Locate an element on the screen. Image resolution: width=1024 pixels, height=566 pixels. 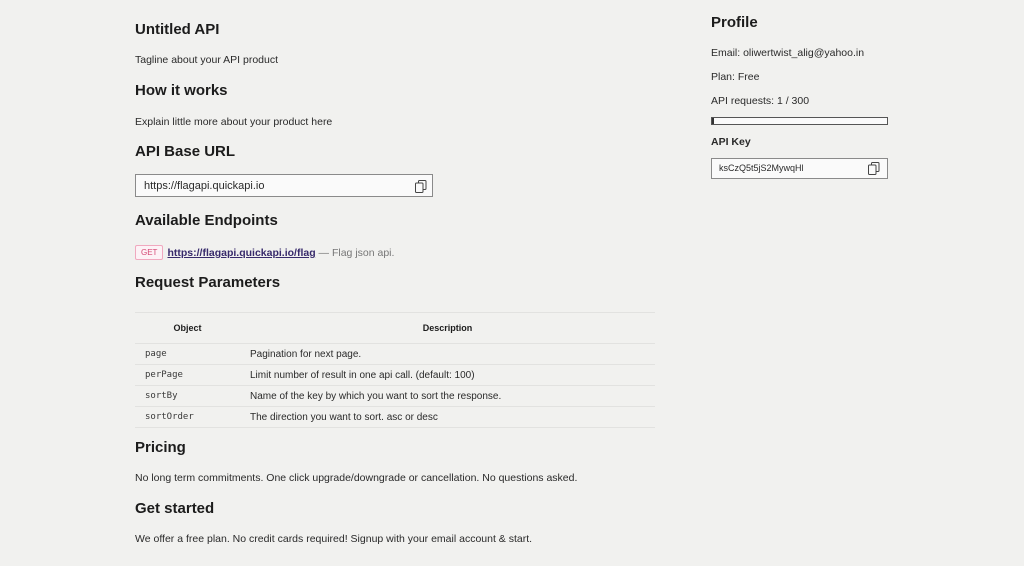
api-requests-count: API requests: 1 / 300 is located at coordinates (760, 101).